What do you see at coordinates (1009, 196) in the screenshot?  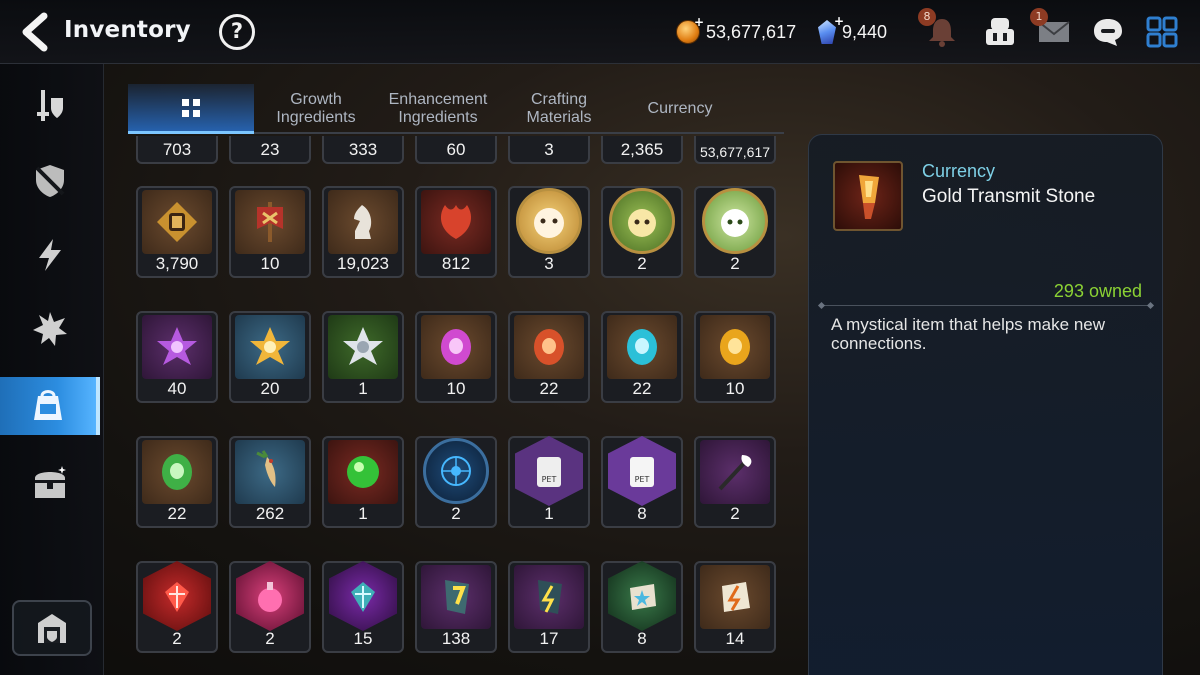 I see `item-name: Gold Transmit Stone` at bounding box center [1009, 196].